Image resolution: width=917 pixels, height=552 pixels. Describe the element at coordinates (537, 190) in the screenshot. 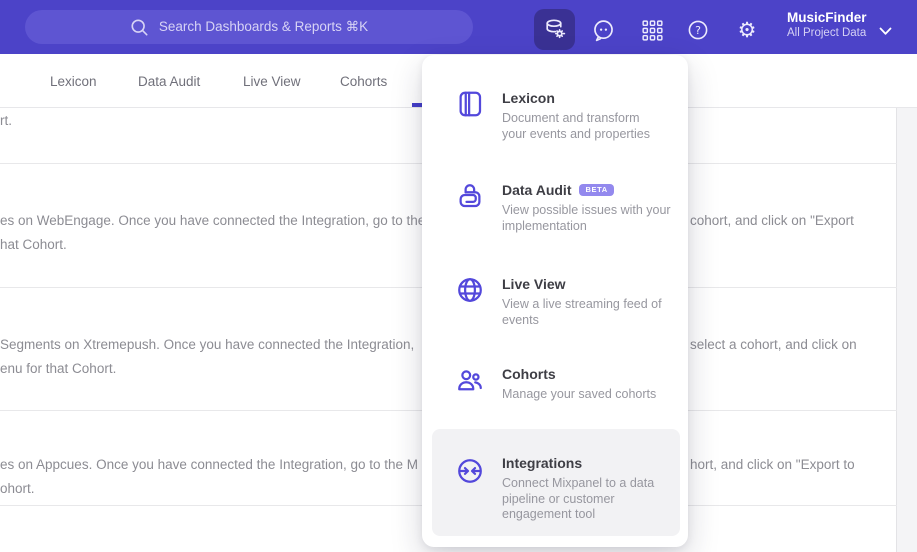

I see `menu-item-title: Data Audit` at that location.